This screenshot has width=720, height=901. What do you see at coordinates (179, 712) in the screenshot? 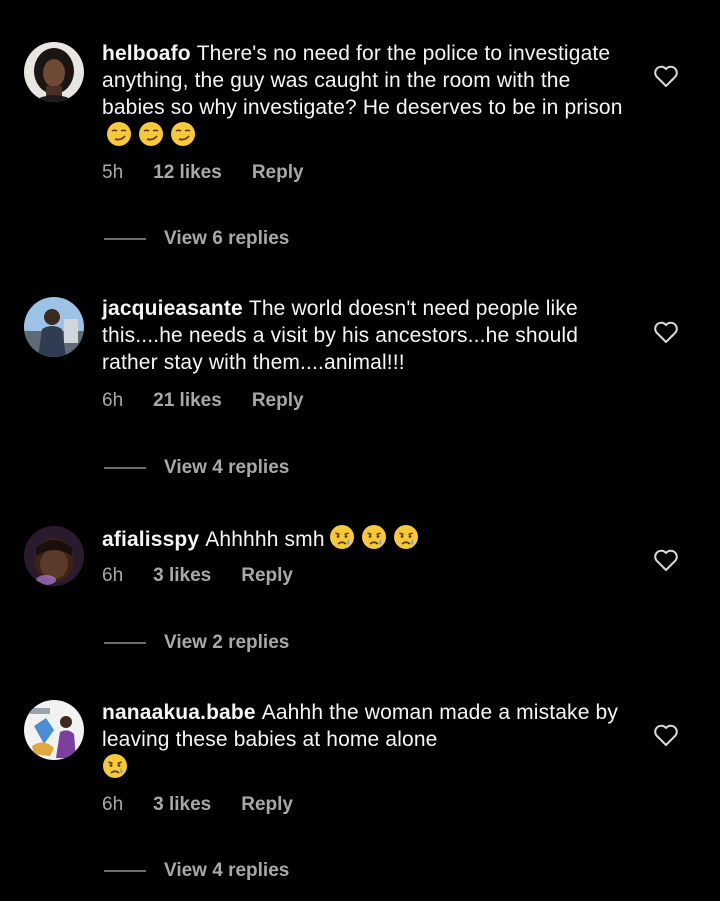
I see `username: nanaakua.babe` at bounding box center [179, 712].